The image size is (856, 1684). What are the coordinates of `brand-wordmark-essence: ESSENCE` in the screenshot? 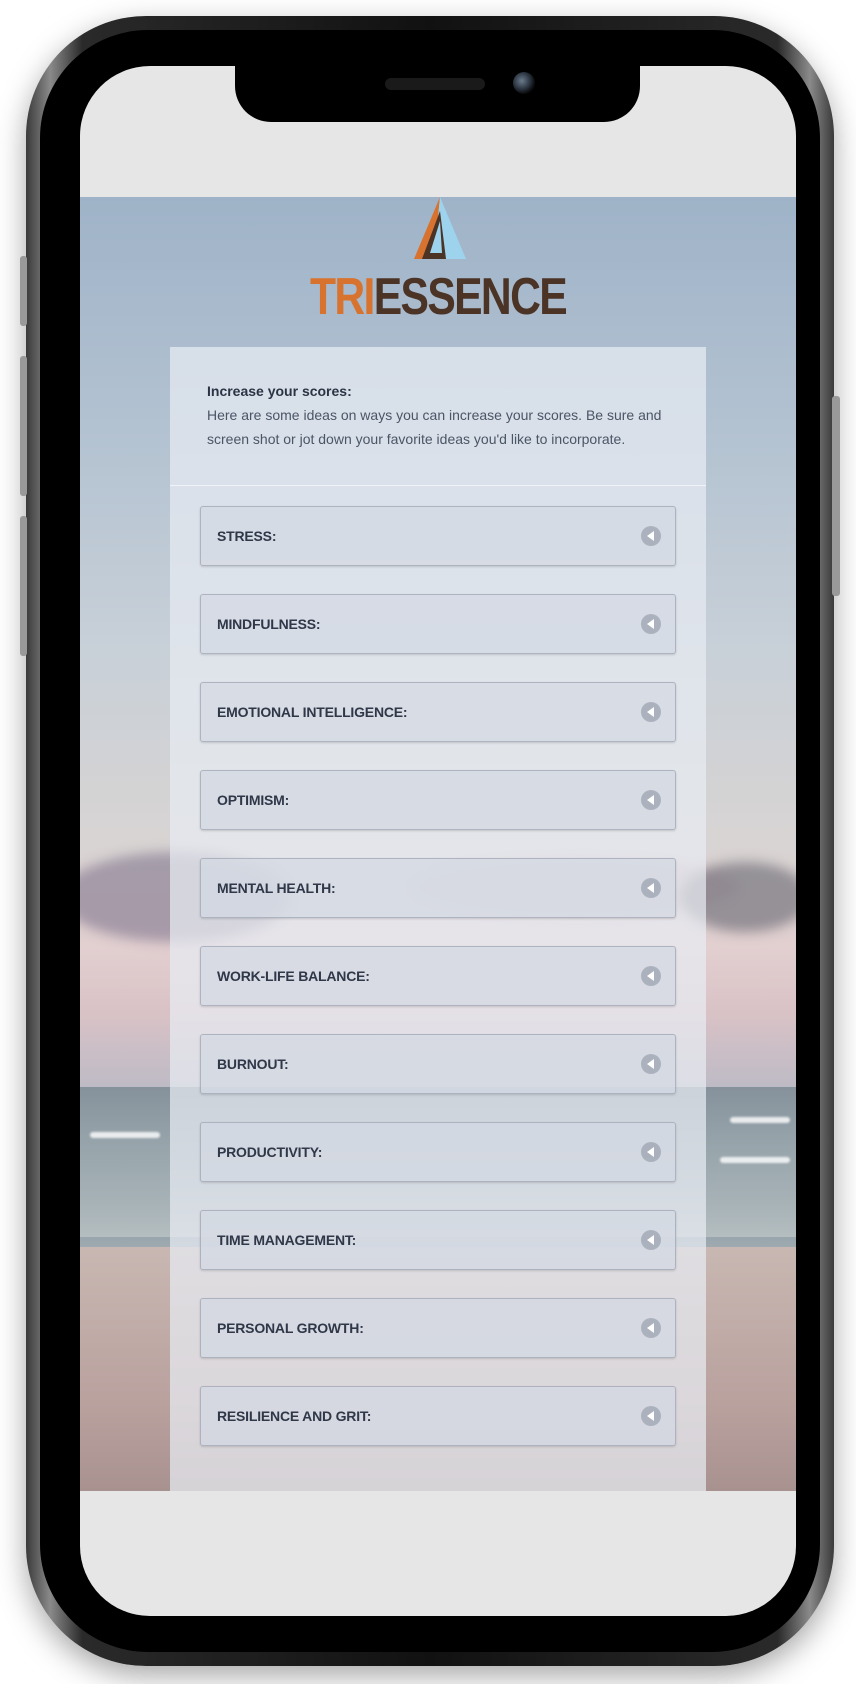 It's located at (470, 297).